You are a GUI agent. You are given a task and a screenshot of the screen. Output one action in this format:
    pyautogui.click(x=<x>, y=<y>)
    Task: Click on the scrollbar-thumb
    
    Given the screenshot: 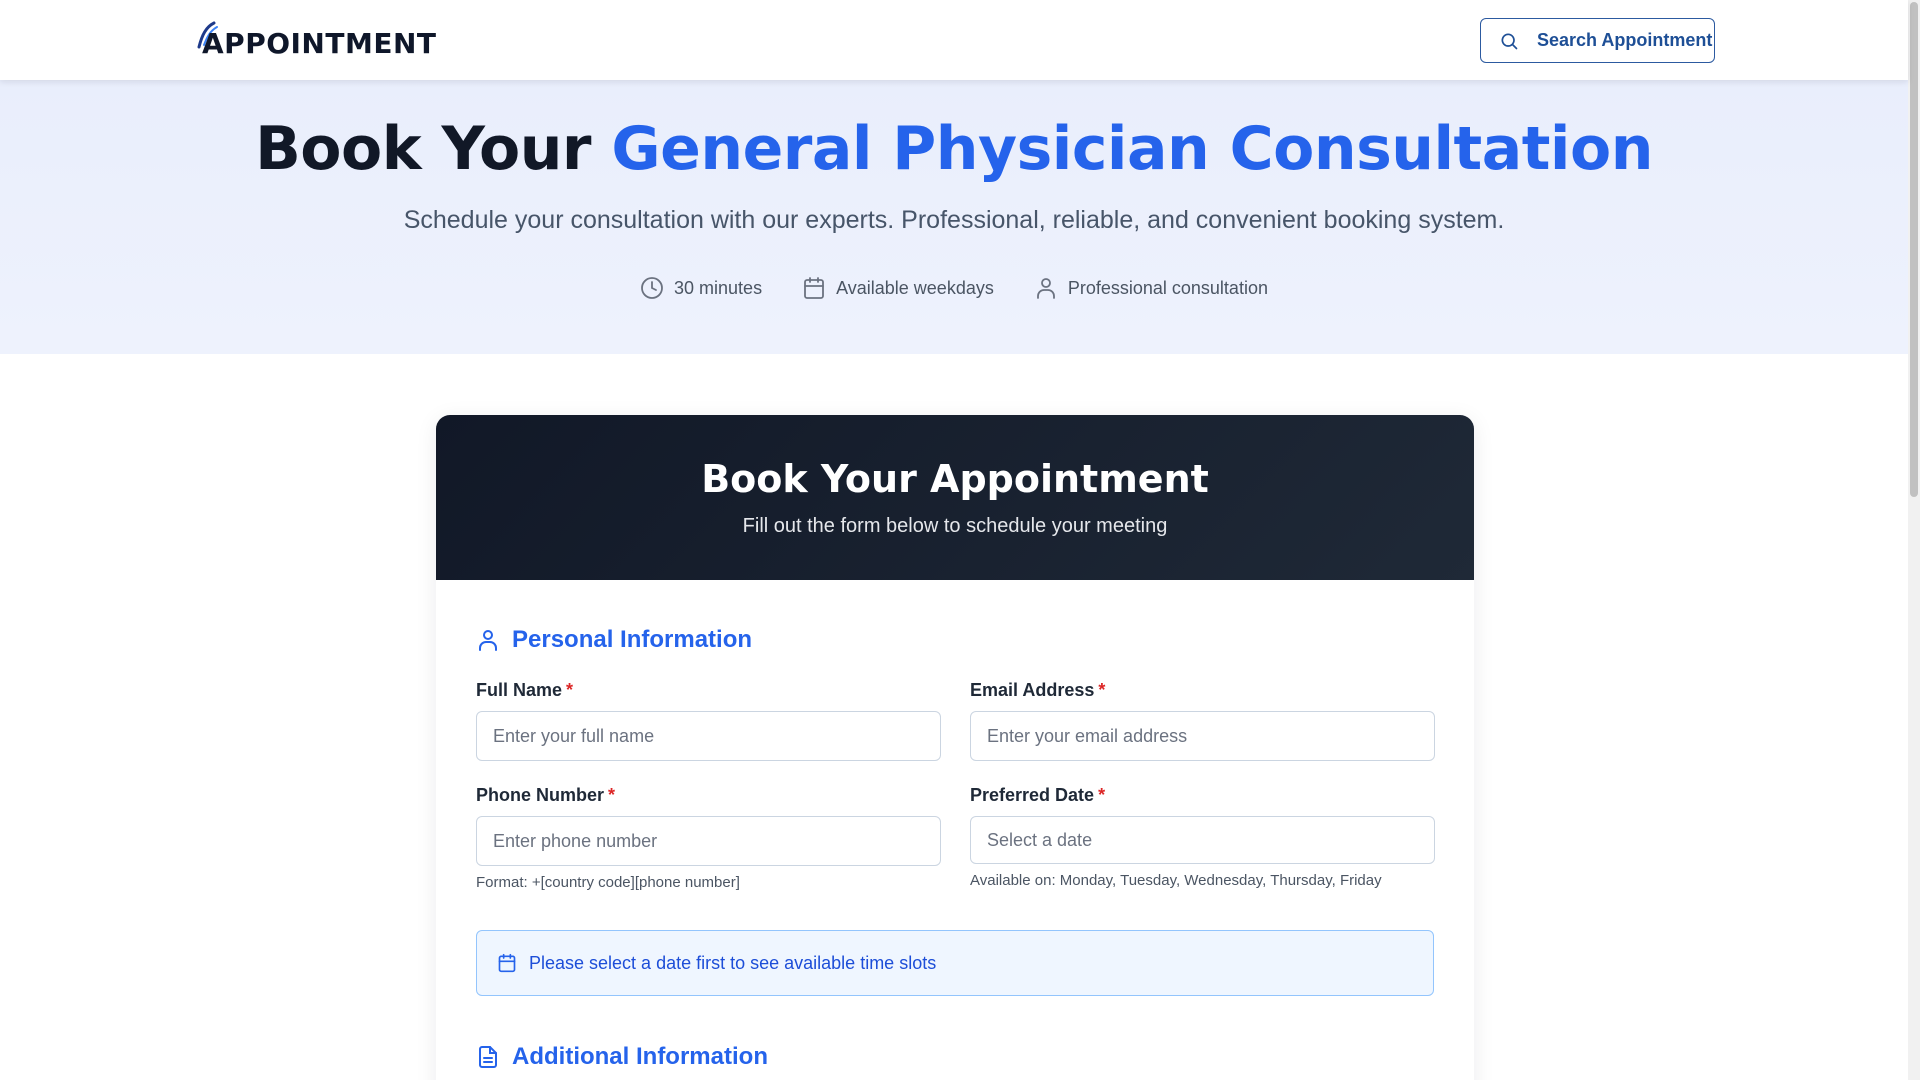 What is the action you would take?
    pyautogui.click(x=1914, y=249)
    